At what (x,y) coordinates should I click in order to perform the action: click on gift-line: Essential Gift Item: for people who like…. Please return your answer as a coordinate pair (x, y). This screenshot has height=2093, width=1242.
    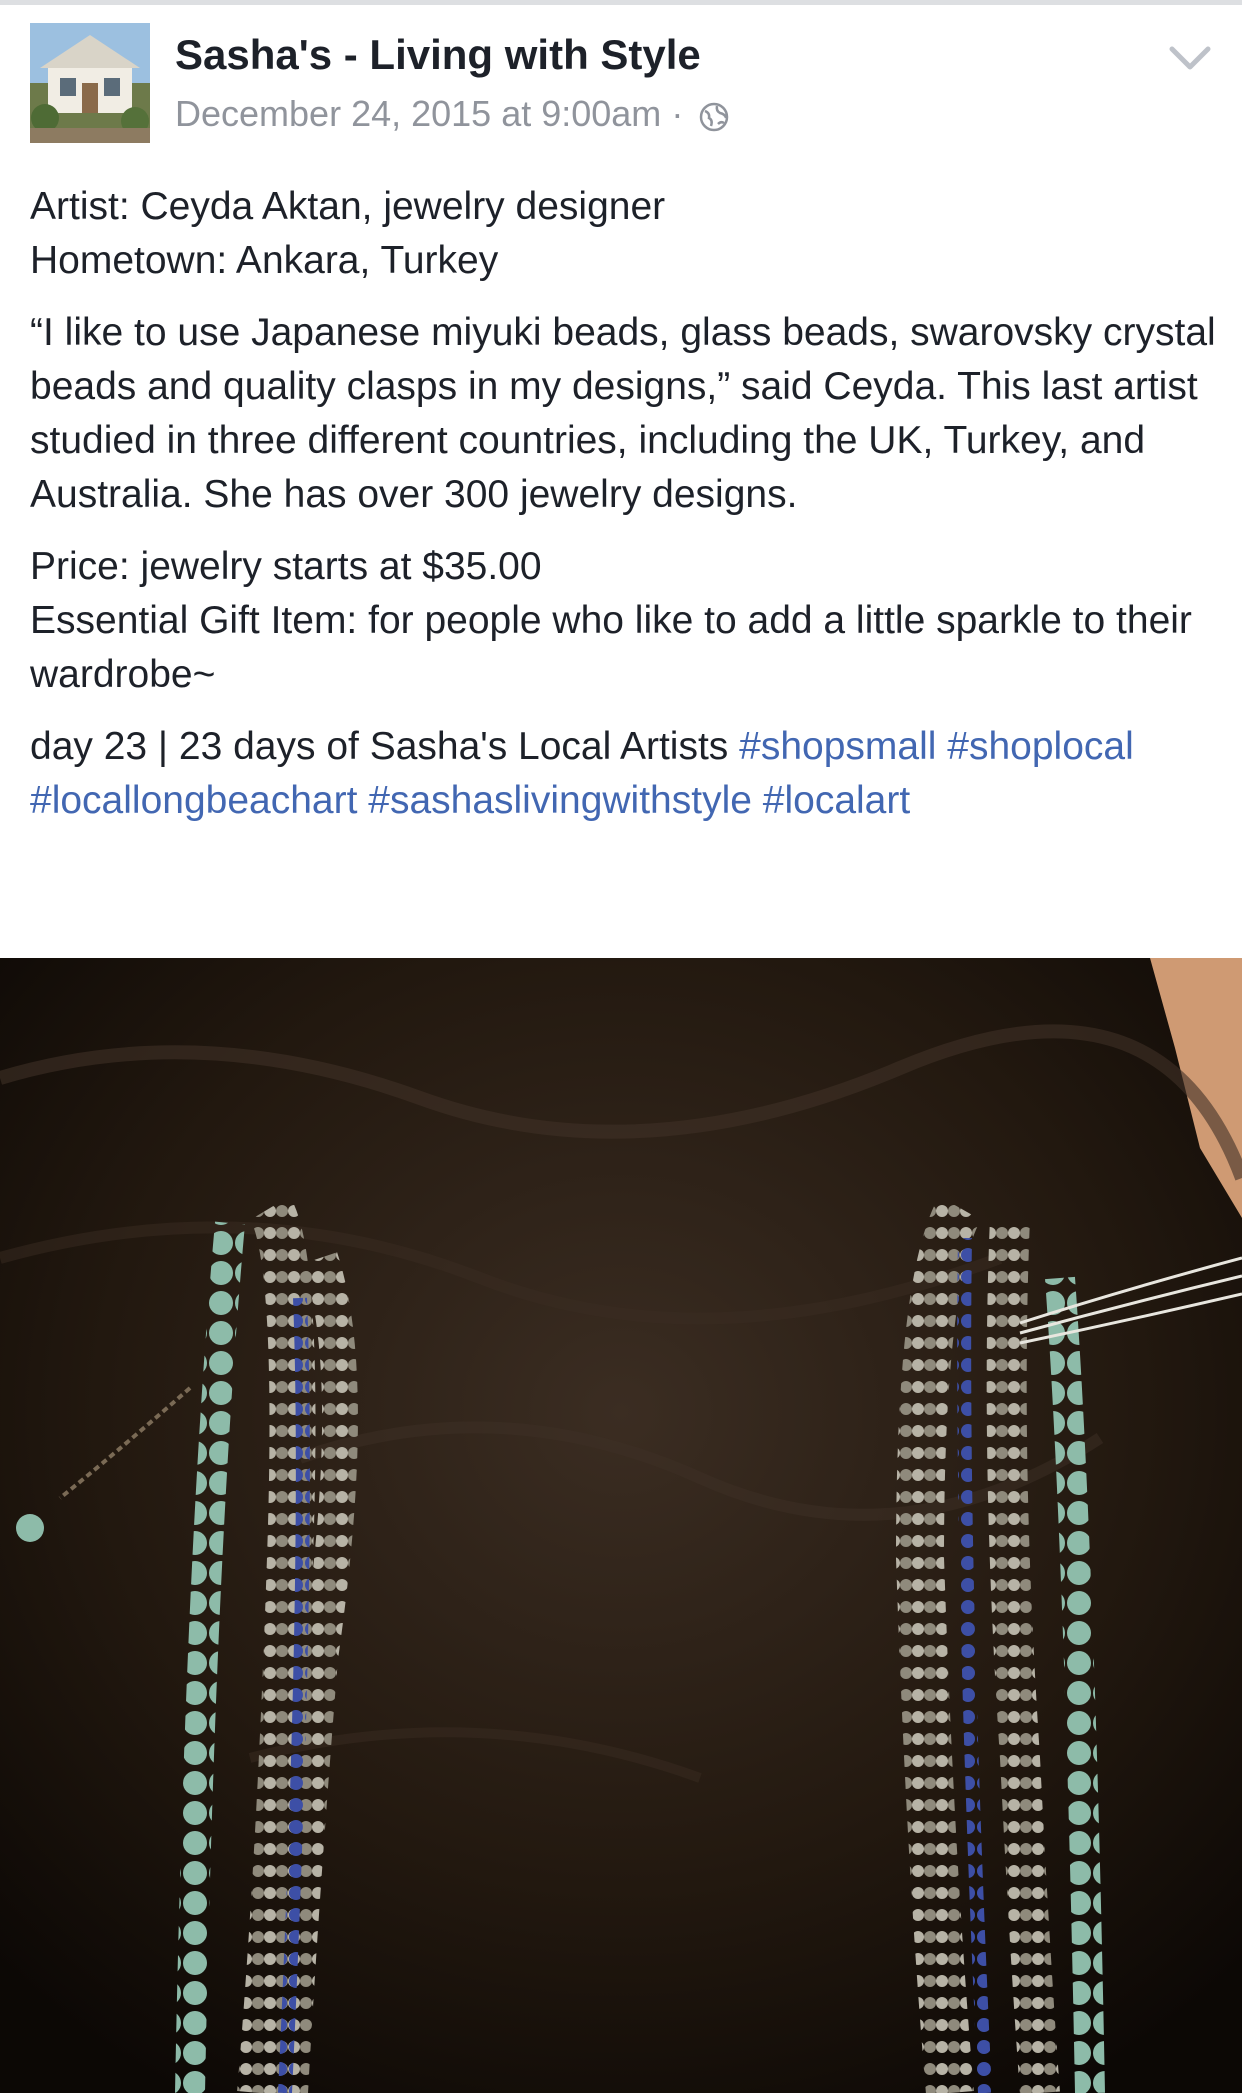
    Looking at the image, I should click on (611, 647).